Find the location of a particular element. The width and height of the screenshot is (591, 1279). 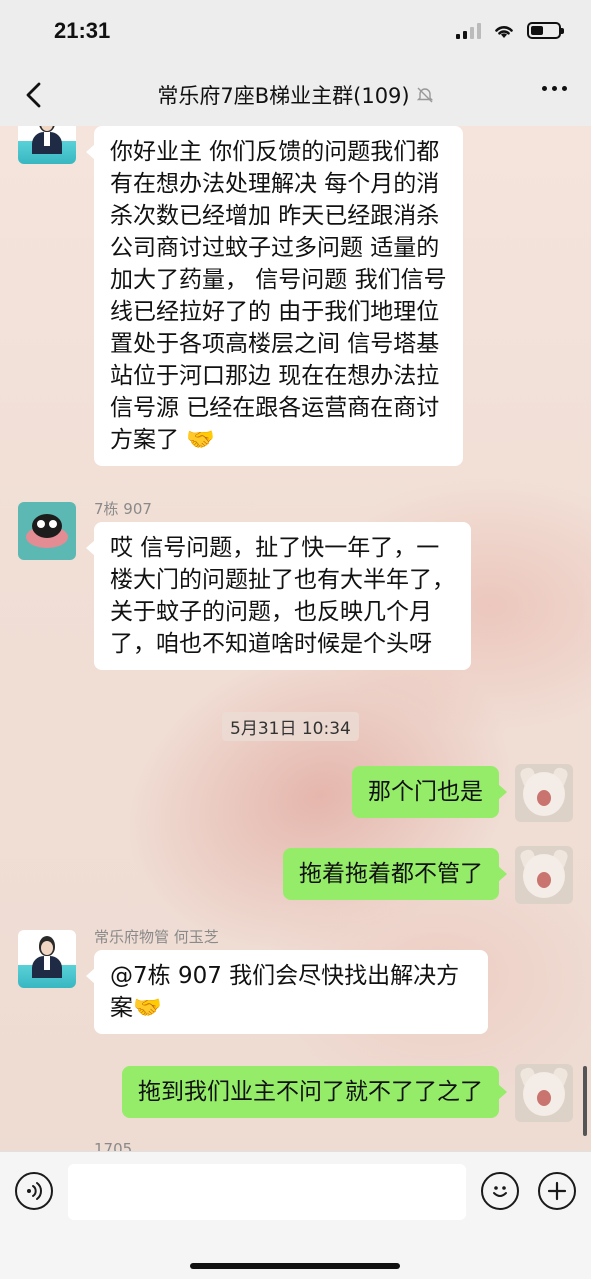

message-bubble: @7栋 907 我们会尽快找出解决方 案🤝 is located at coordinates (287, 992).